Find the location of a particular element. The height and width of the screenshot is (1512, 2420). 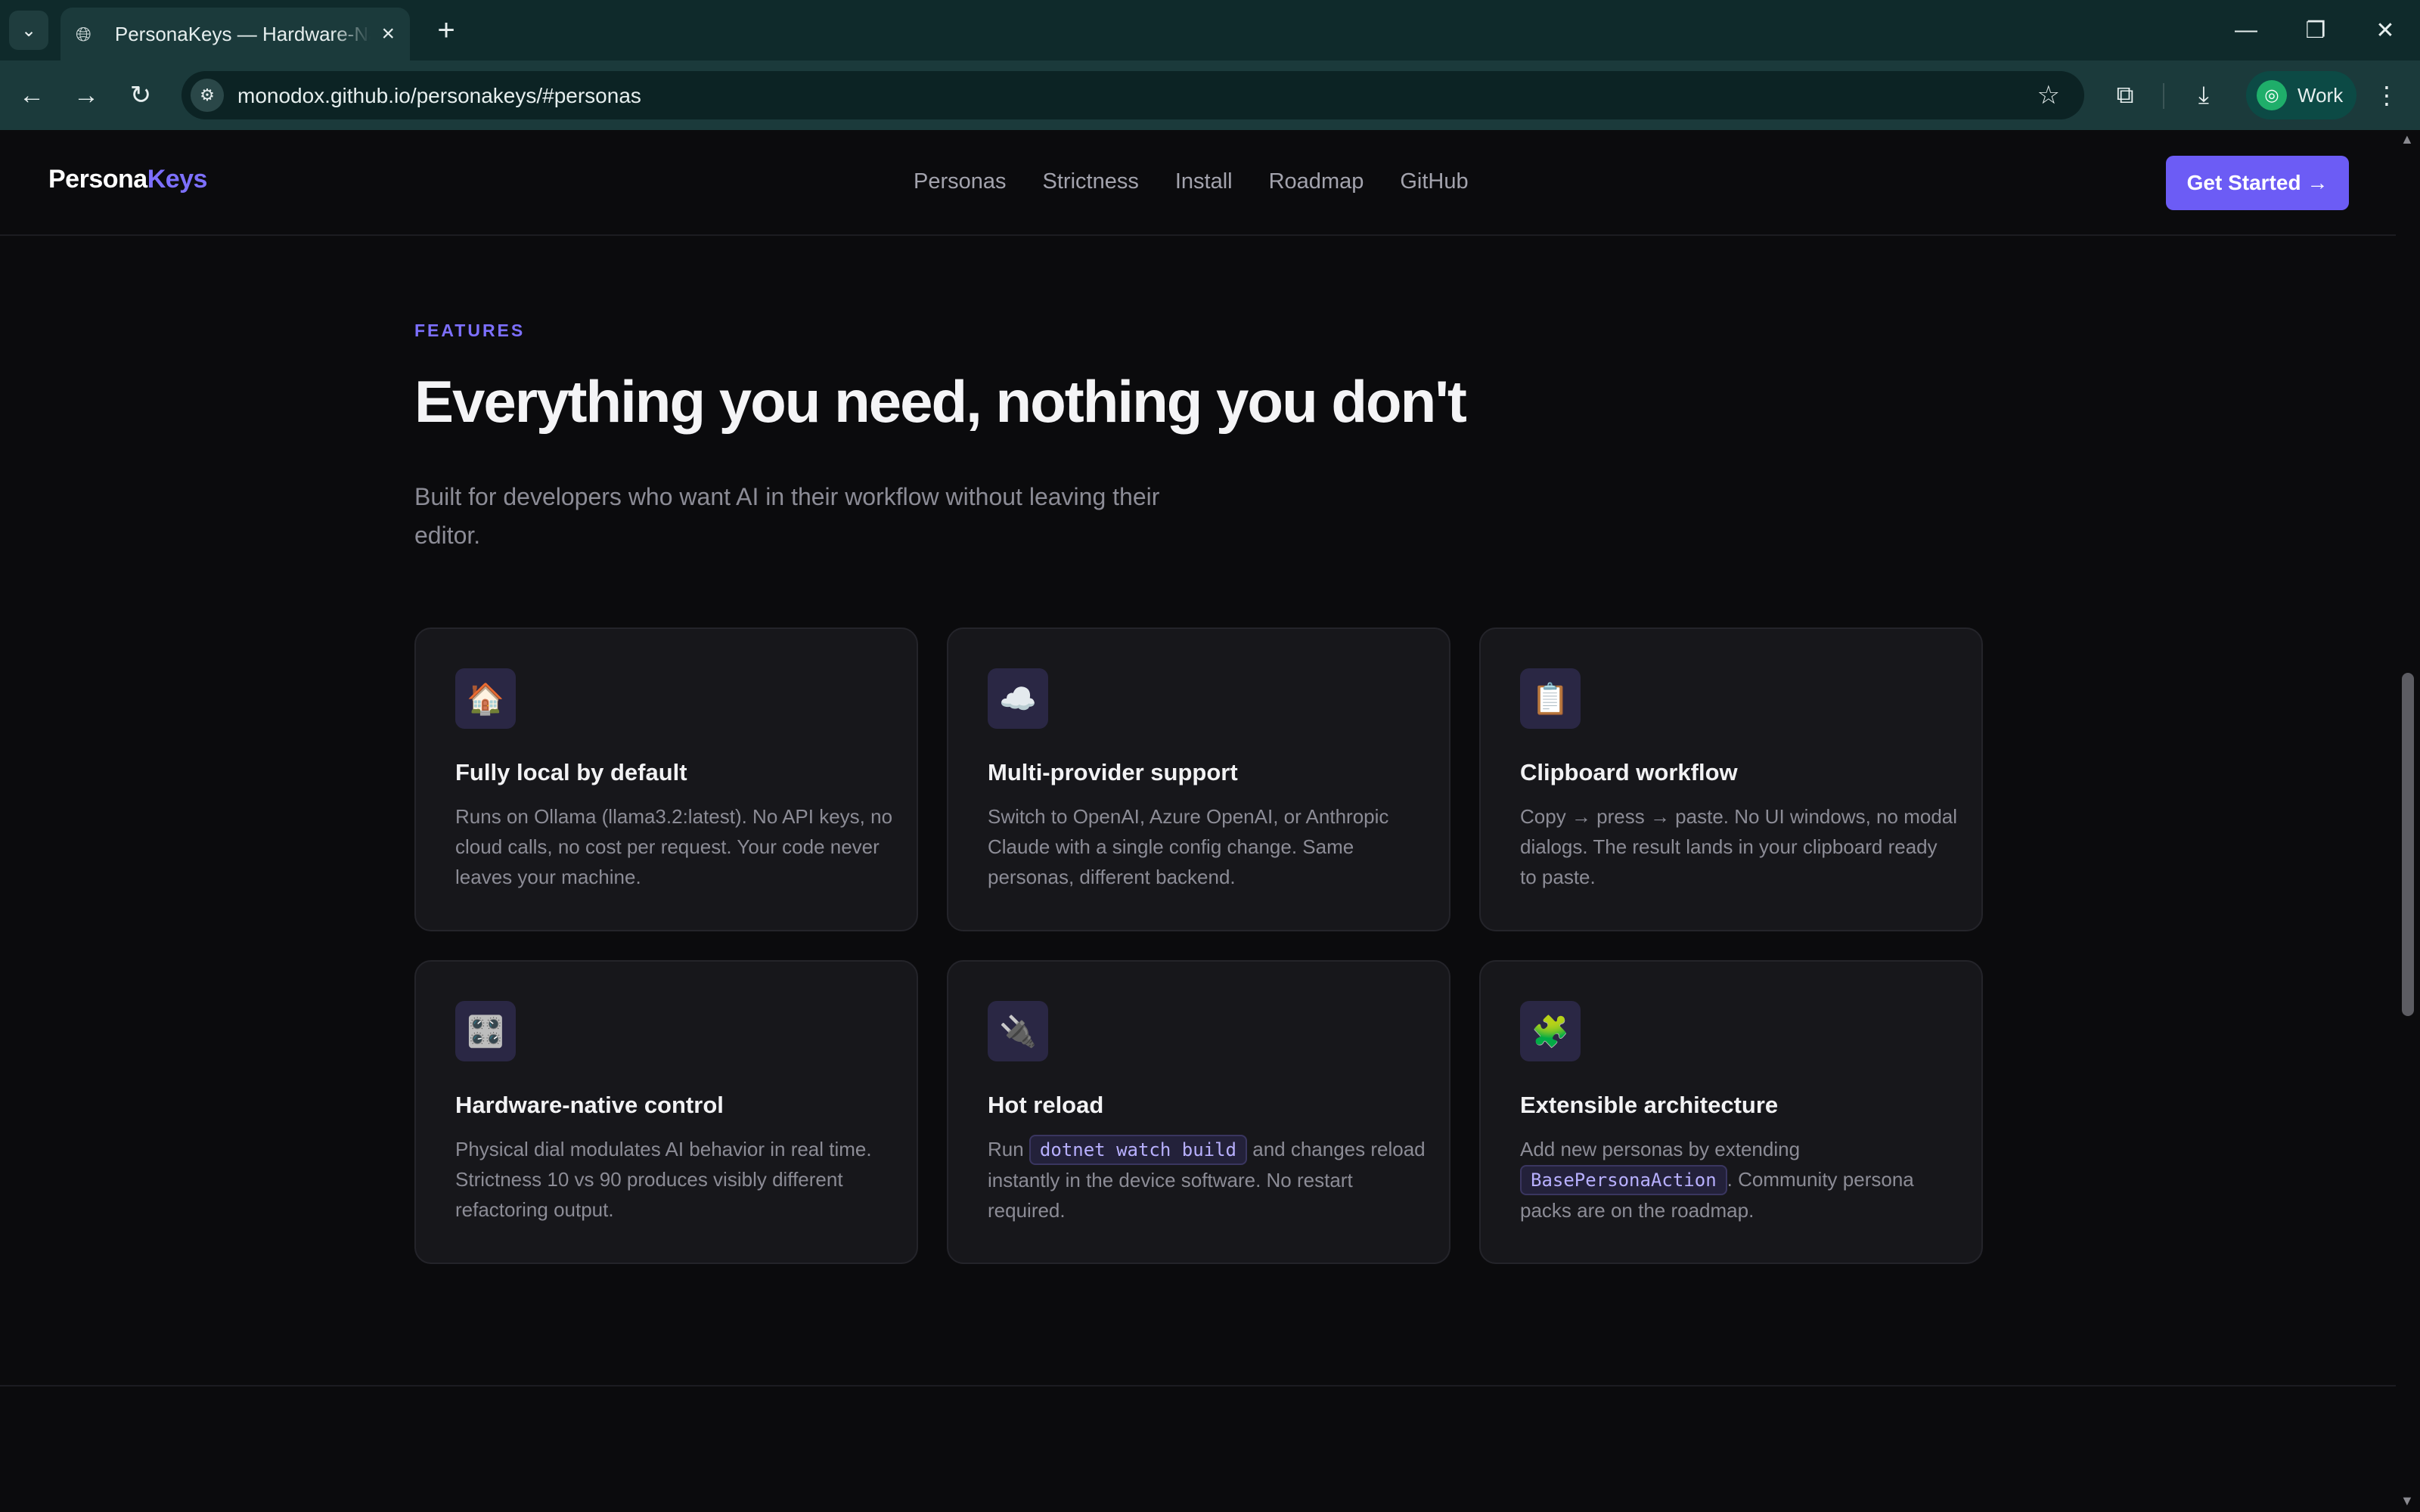

plug-icon: 🔌 is located at coordinates (1018, 1031).